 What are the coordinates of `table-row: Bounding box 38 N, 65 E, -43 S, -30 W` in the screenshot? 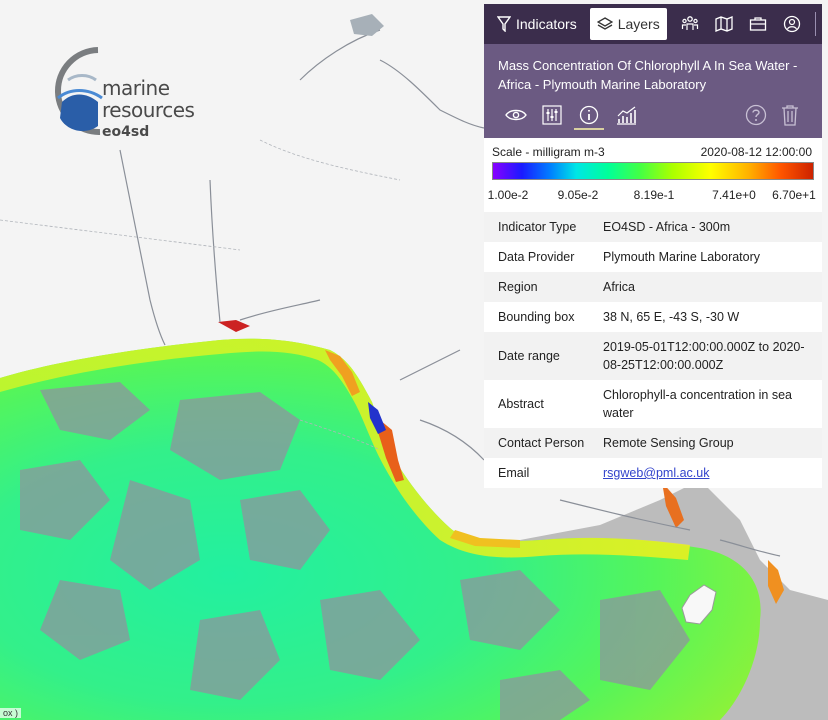 It's located at (653, 317).